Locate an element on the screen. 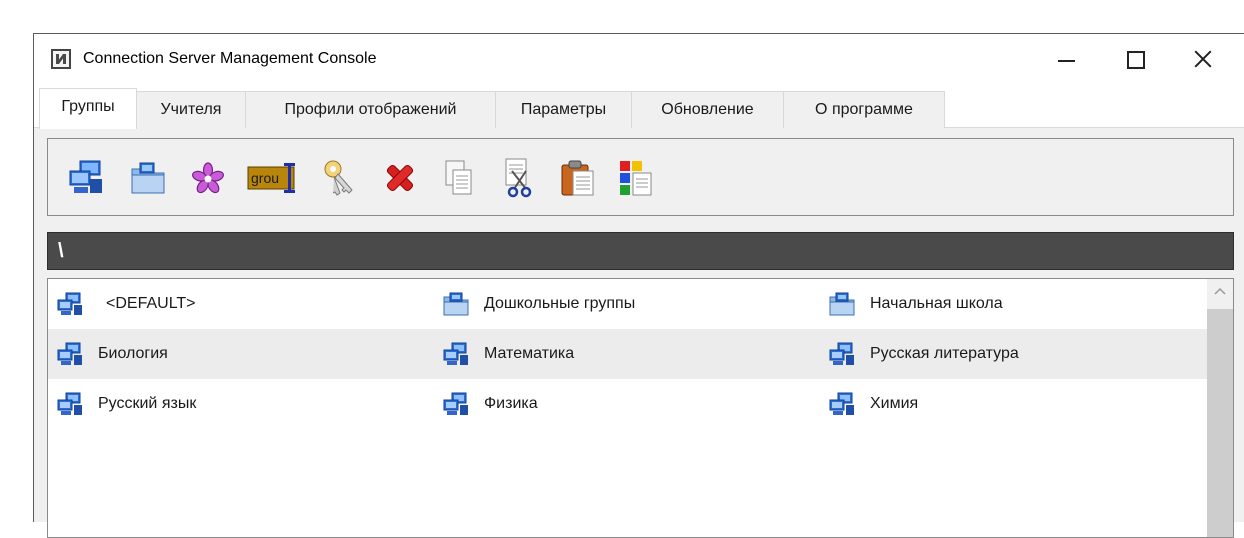 Image resolution: width=1244 pixels, height=538 pixels. minimize-button is located at coordinates (1065, 59).